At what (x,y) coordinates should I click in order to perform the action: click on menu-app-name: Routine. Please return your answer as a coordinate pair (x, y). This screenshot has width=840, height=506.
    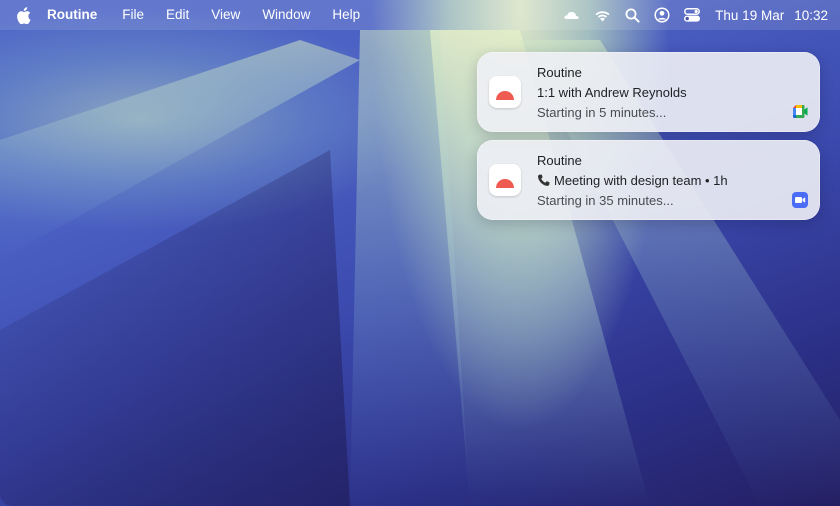
    Looking at the image, I should click on (79, 15).